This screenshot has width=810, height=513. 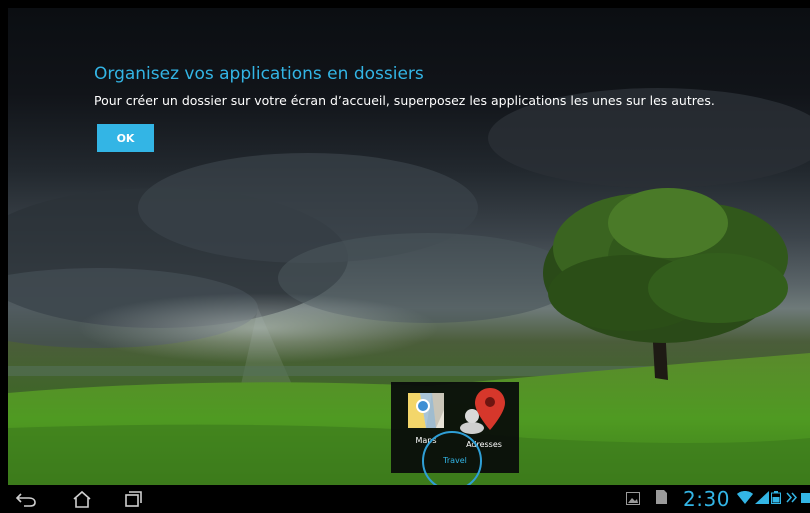 What do you see at coordinates (792, 497) in the screenshot?
I see `more-notifications-icon` at bounding box center [792, 497].